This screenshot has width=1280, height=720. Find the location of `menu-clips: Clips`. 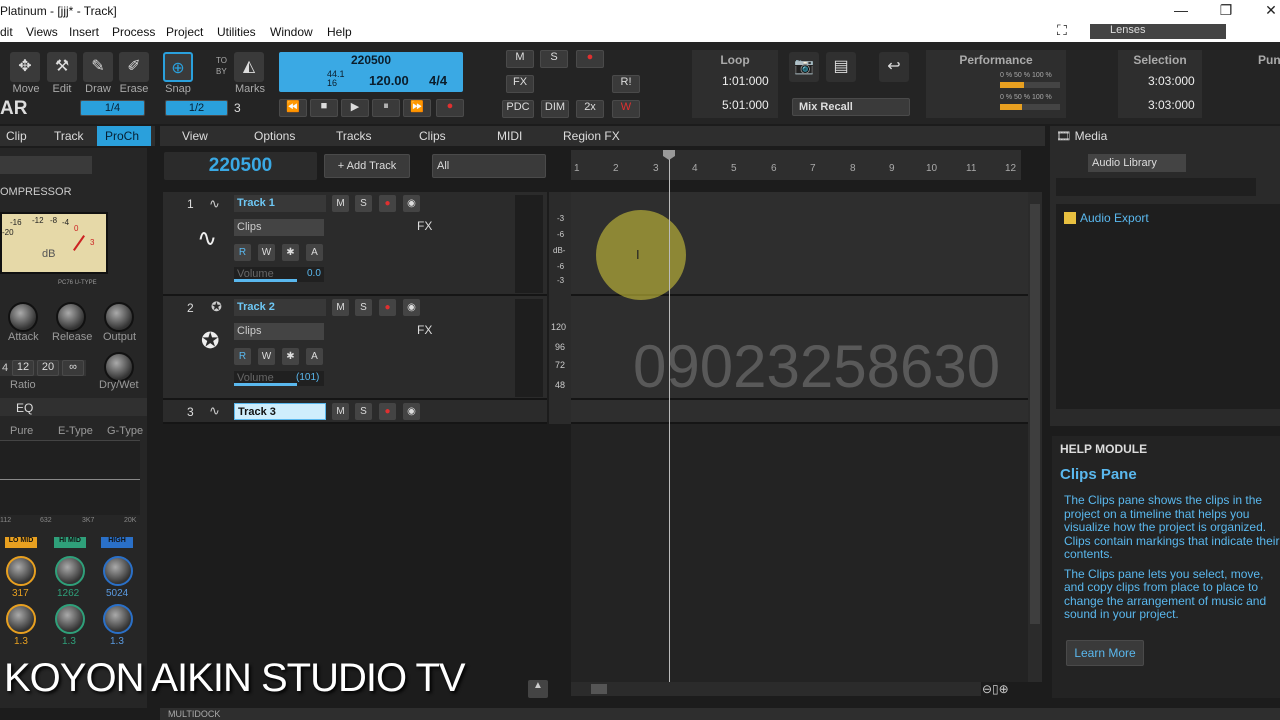

menu-clips: Clips is located at coordinates (432, 136).